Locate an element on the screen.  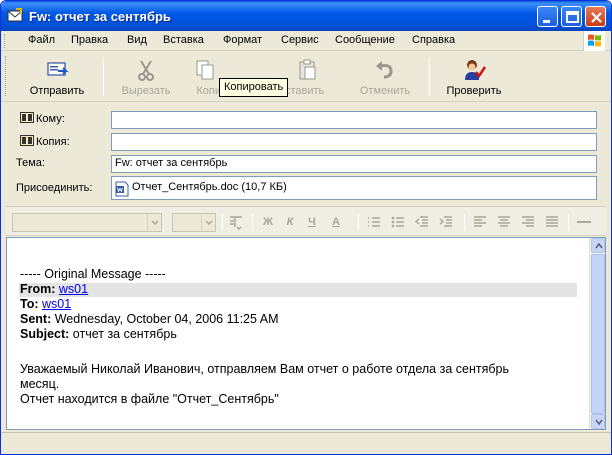
decrease-indent-icon is located at coordinates (422, 222).